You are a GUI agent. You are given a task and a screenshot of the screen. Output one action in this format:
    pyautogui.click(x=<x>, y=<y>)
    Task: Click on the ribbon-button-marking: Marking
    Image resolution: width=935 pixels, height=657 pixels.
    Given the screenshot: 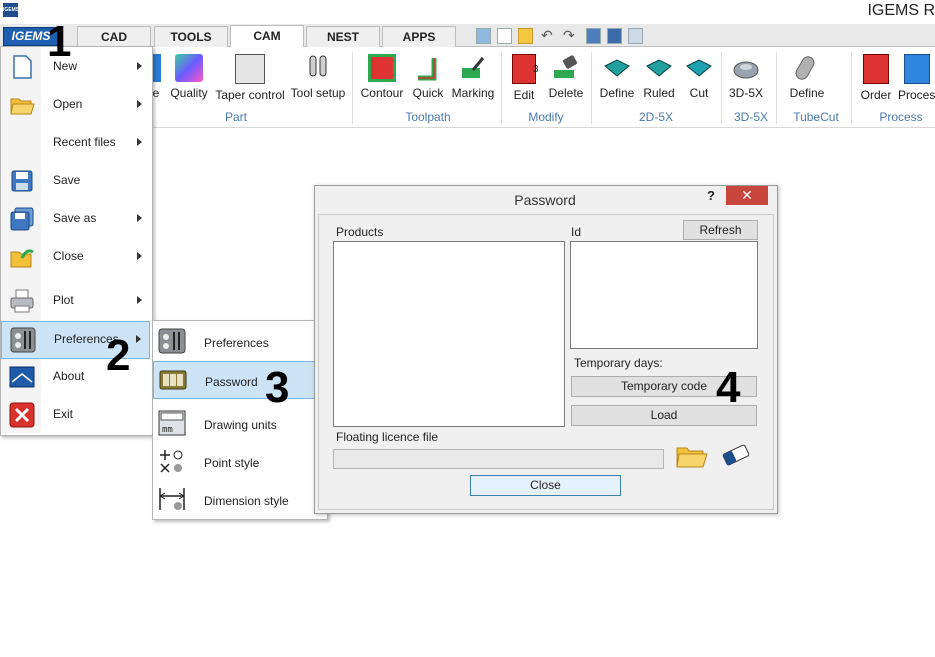 What is the action you would take?
    pyautogui.click(x=473, y=74)
    